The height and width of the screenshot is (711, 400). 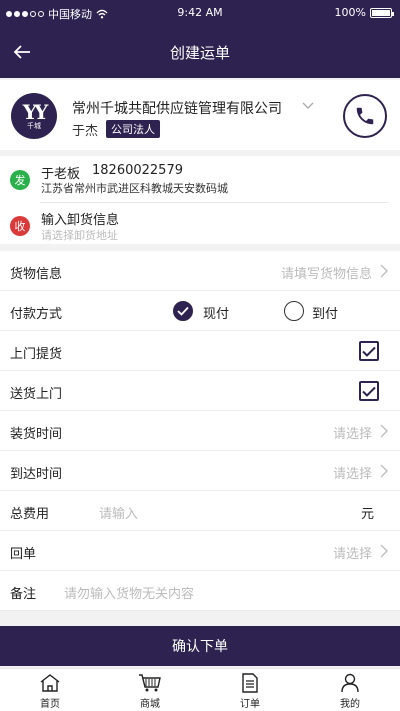 I want to click on total-fee-input: 请输入, so click(x=118, y=512).